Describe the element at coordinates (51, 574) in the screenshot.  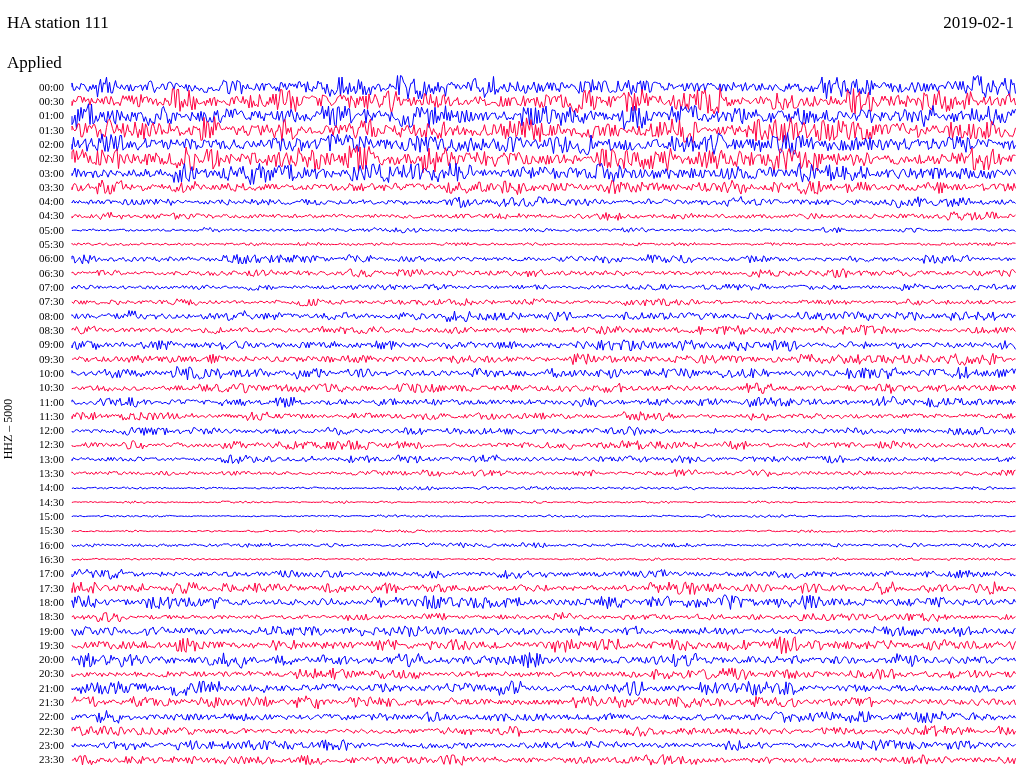
I see `time-label: 17:00` at that location.